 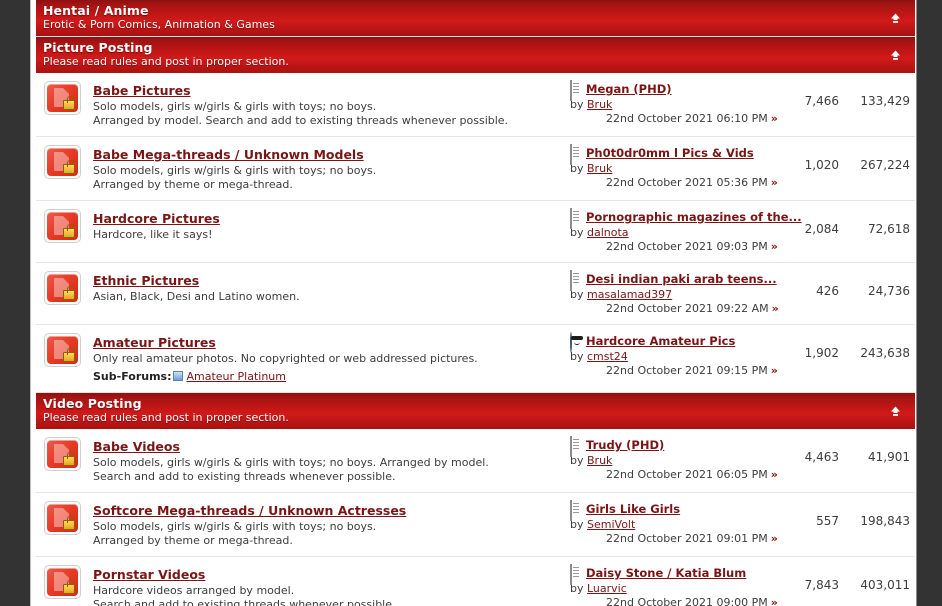 What do you see at coordinates (670, 153) in the screenshot?
I see `last-post-title-link: Ph0t0dr0mm l Pics & Vids` at bounding box center [670, 153].